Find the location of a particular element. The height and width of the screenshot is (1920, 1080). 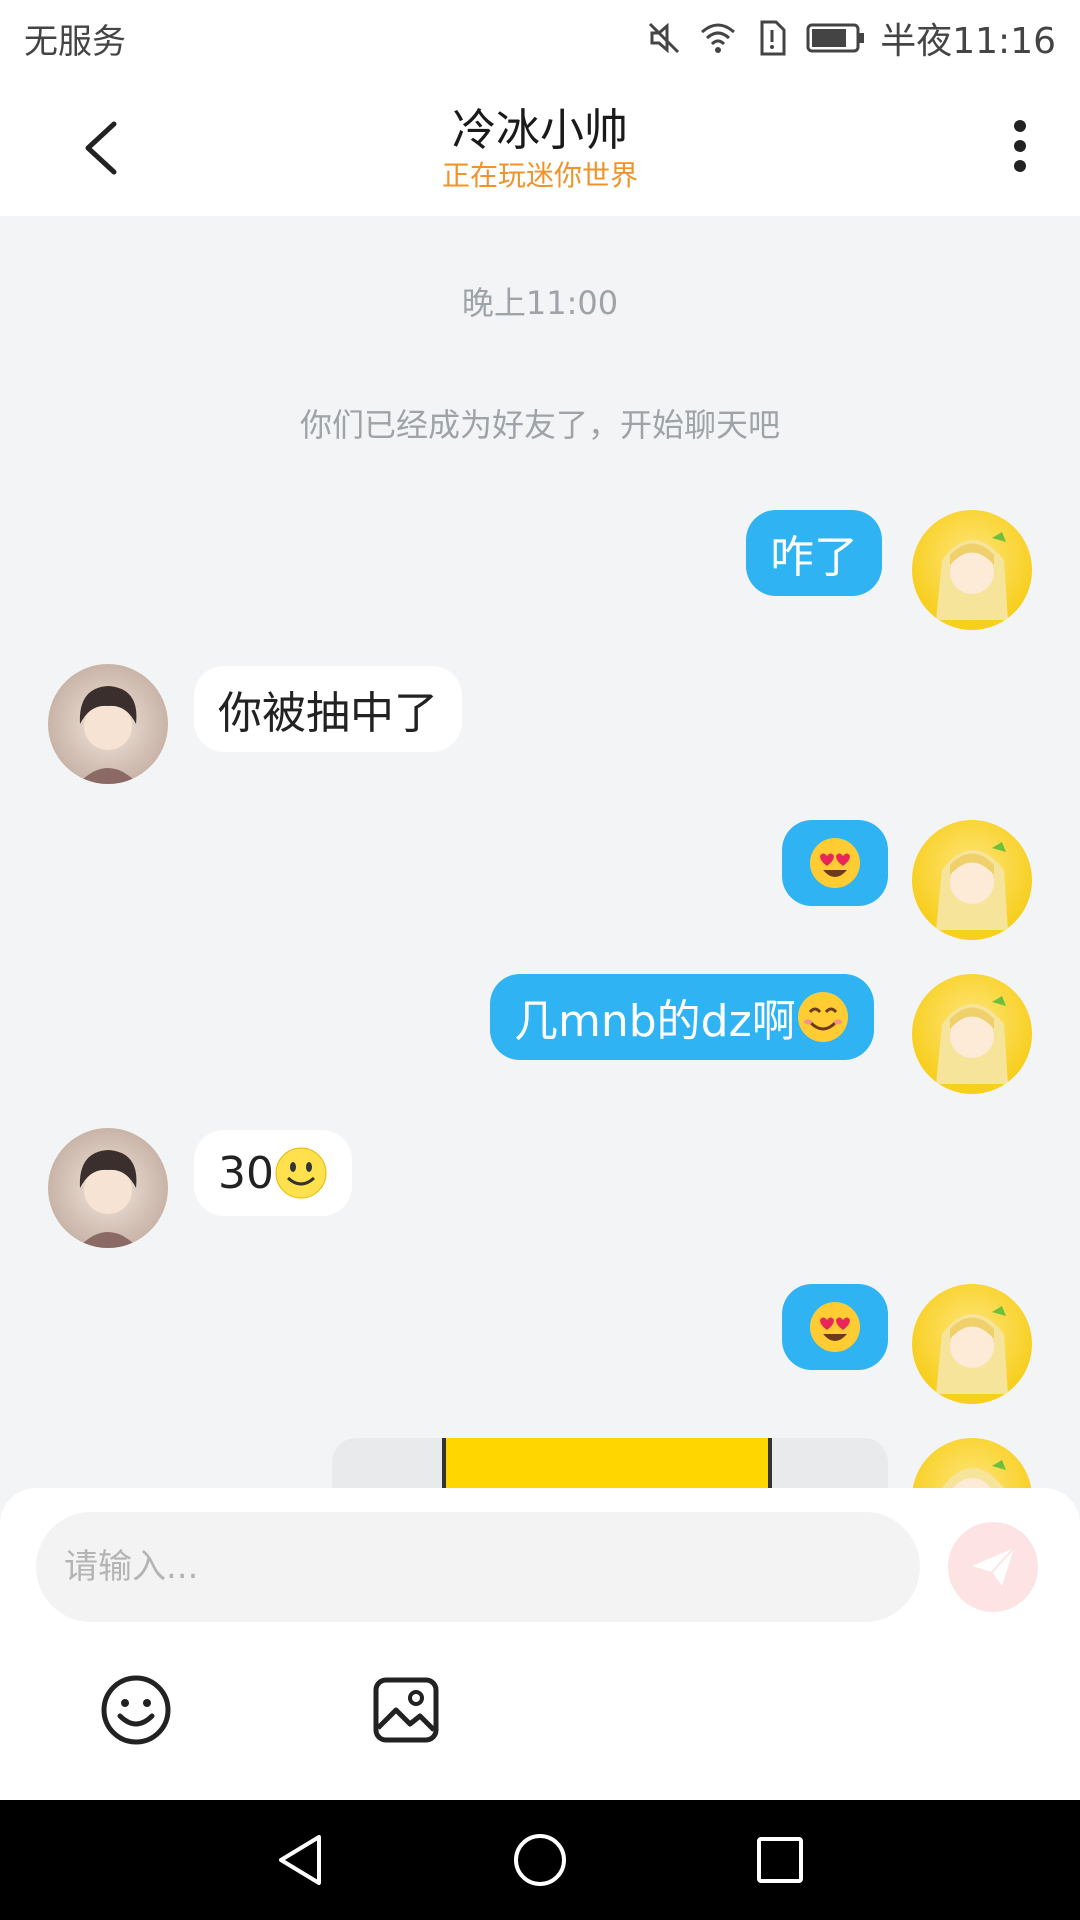

message-text: 咋了 is located at coordinates (814, 557).